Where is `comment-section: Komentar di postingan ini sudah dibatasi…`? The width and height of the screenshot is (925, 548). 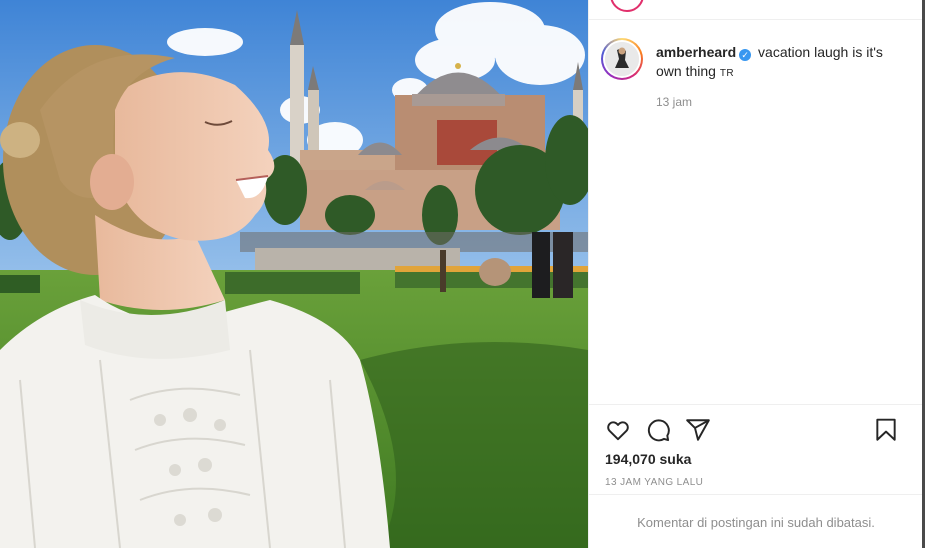
comment-section: Komentar di postingan ini sudah dibatasi… is located at coordinates (756, 521).